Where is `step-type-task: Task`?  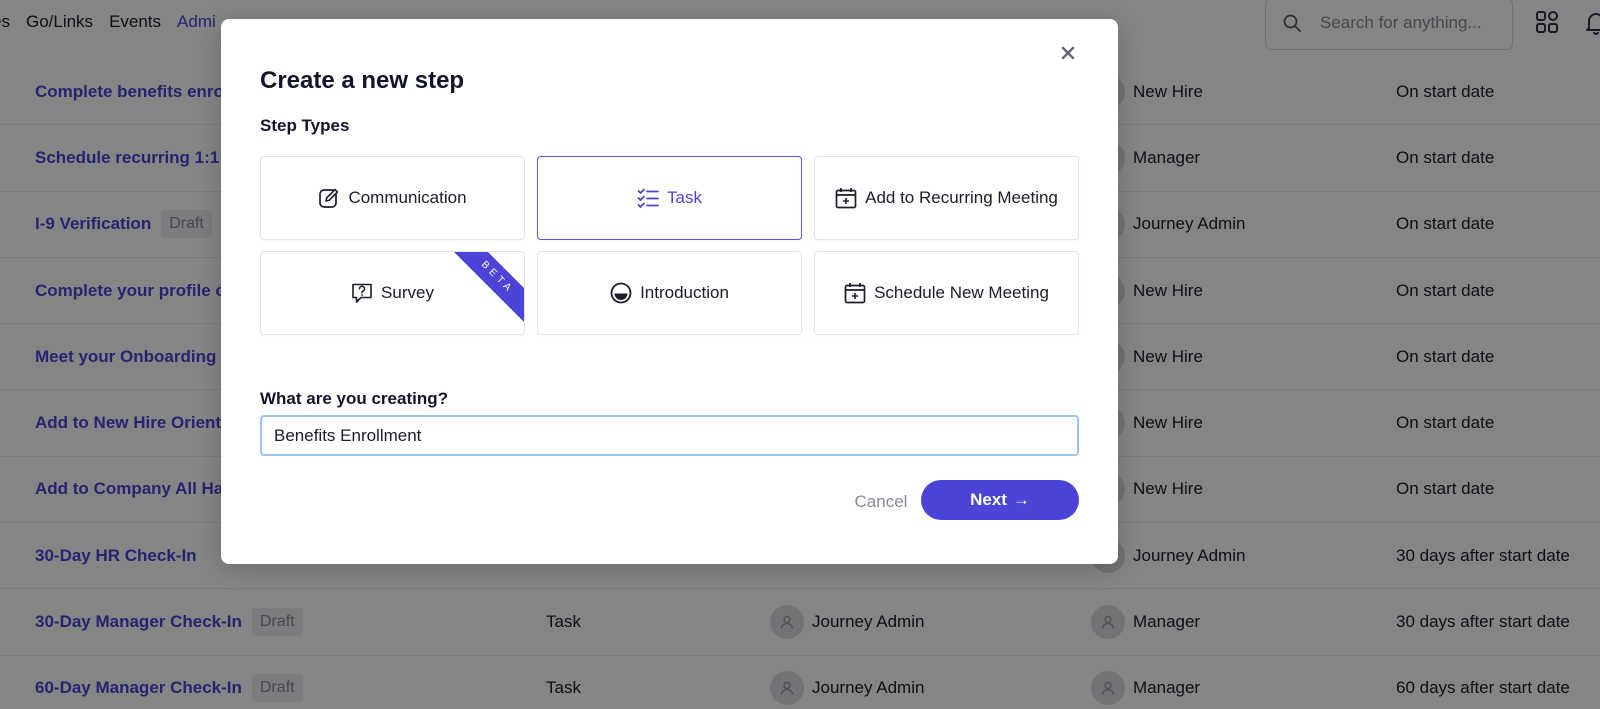
step-type-task: Task is located at coordinates (669, 198).